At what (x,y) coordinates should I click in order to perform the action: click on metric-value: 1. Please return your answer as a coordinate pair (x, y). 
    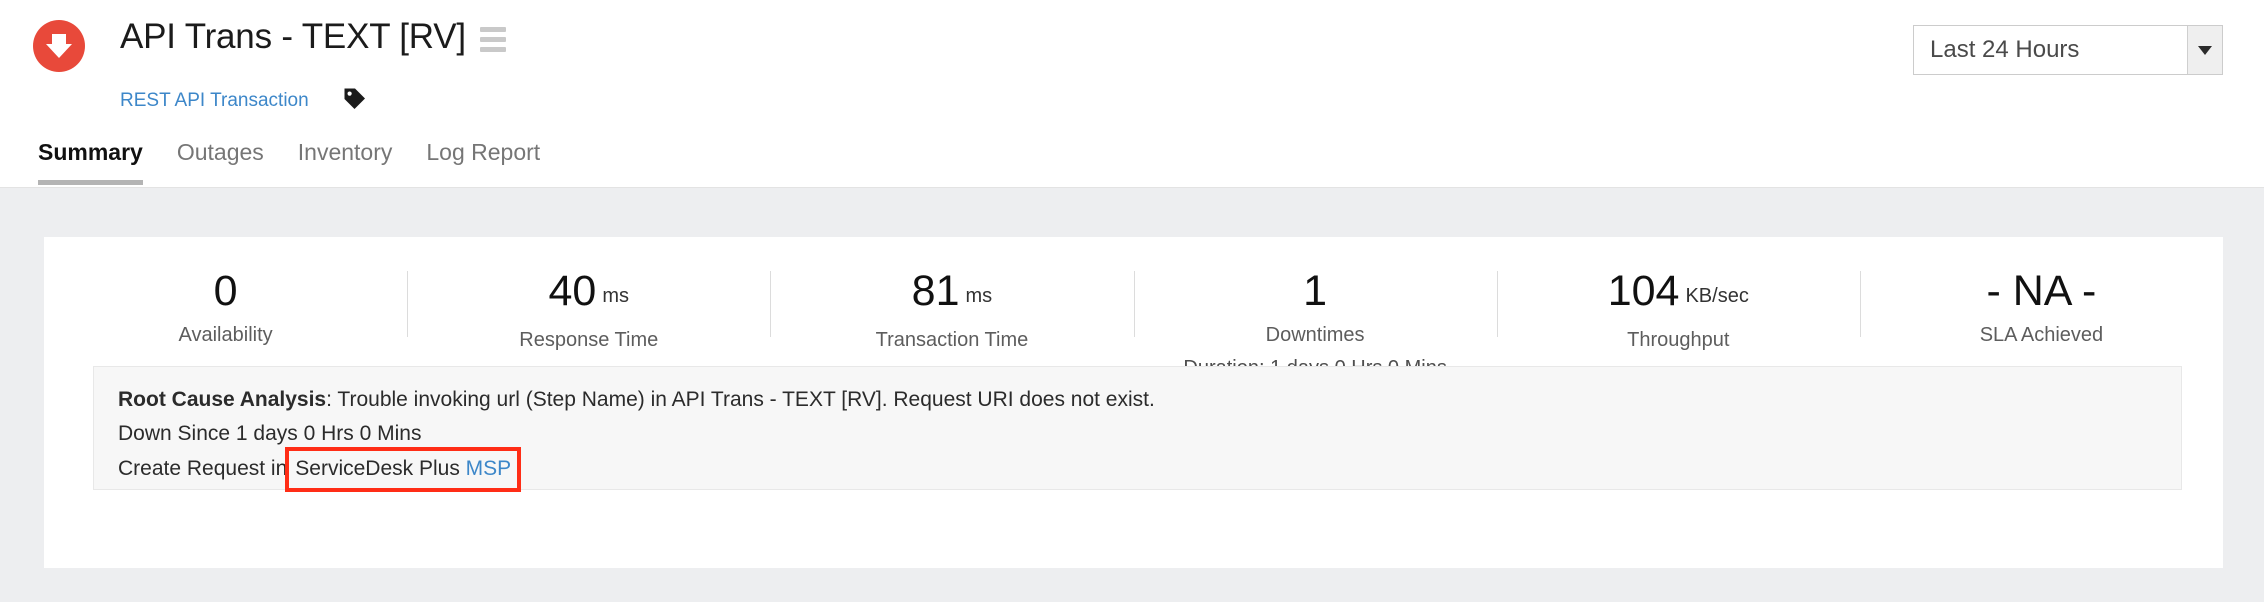
    Looking at the image, I should click on (1315, 291).